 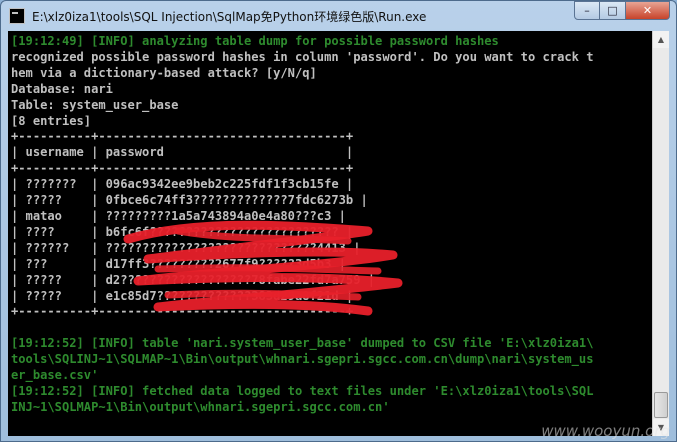 I want to click on wooyun-watermark: www.wooyun.org, so click(x=605, y=431).